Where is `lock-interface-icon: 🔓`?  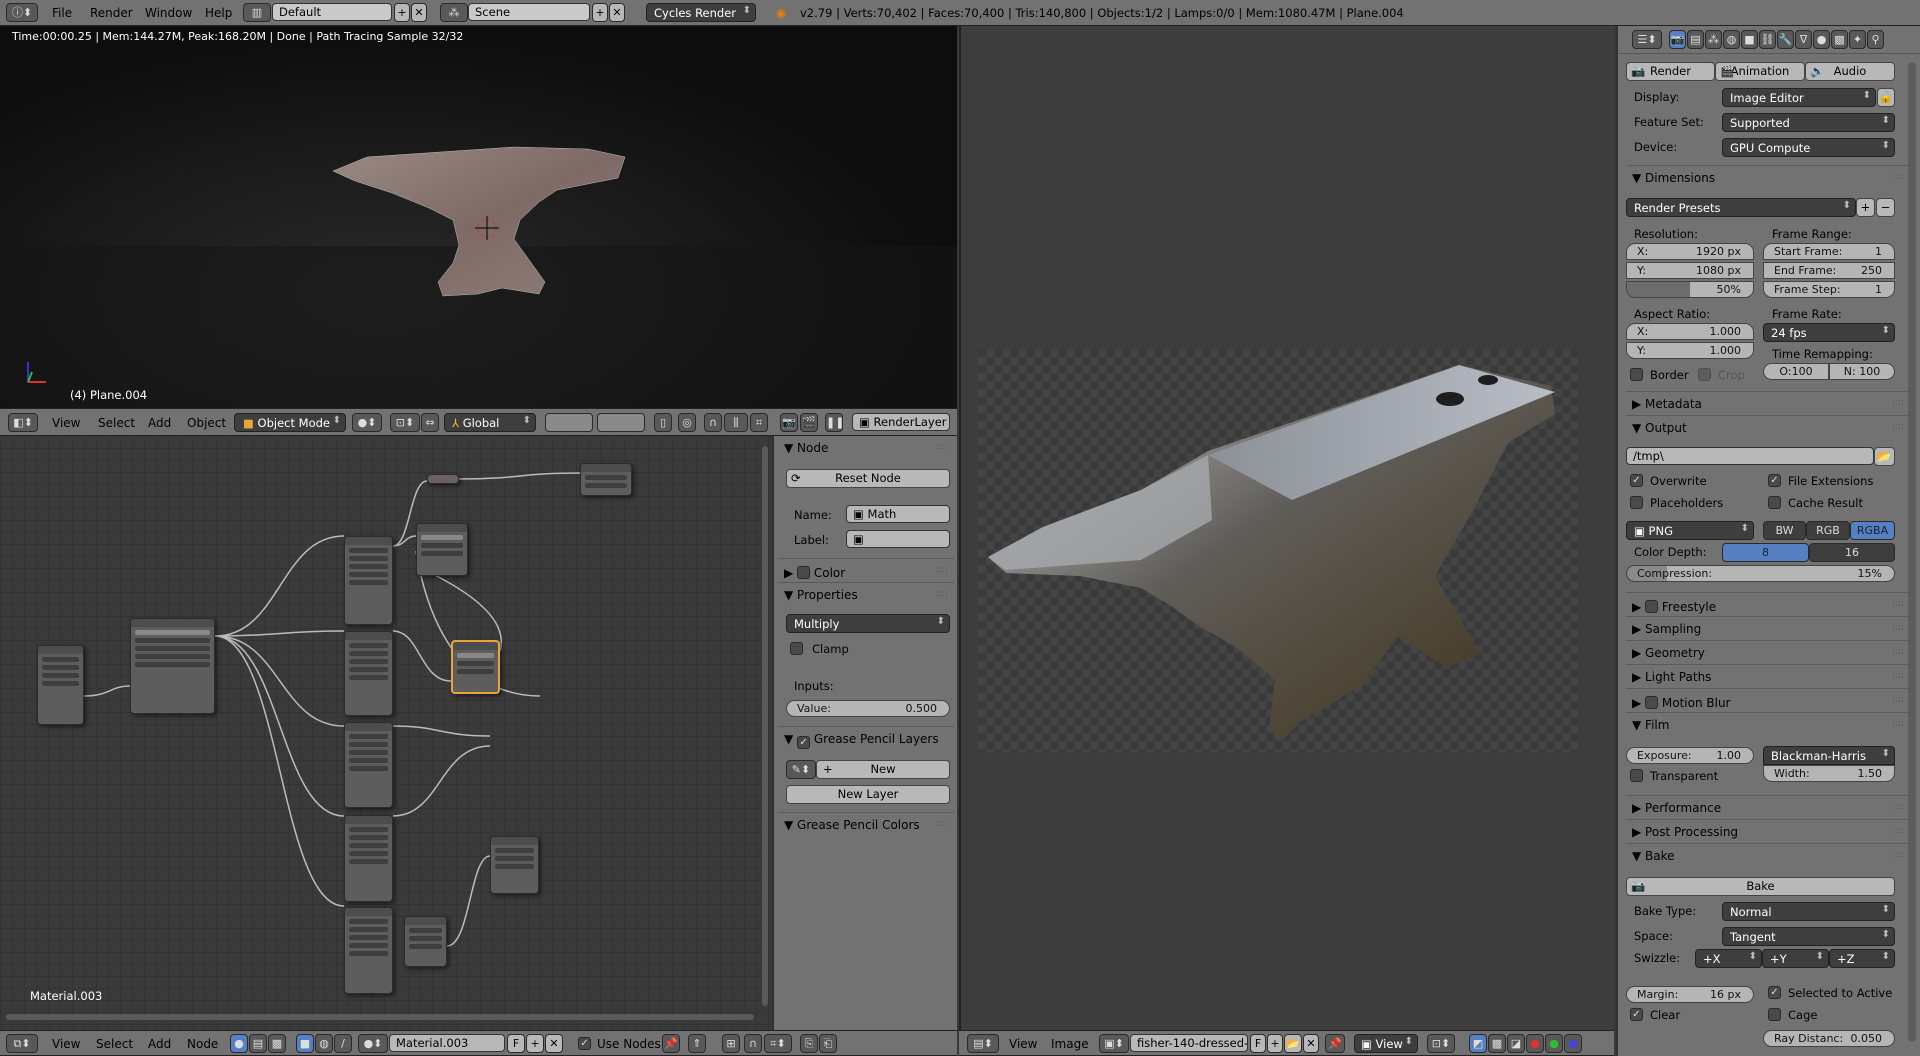 lock-interface-icon: 🔓 is located at coordinates (1886, 97).